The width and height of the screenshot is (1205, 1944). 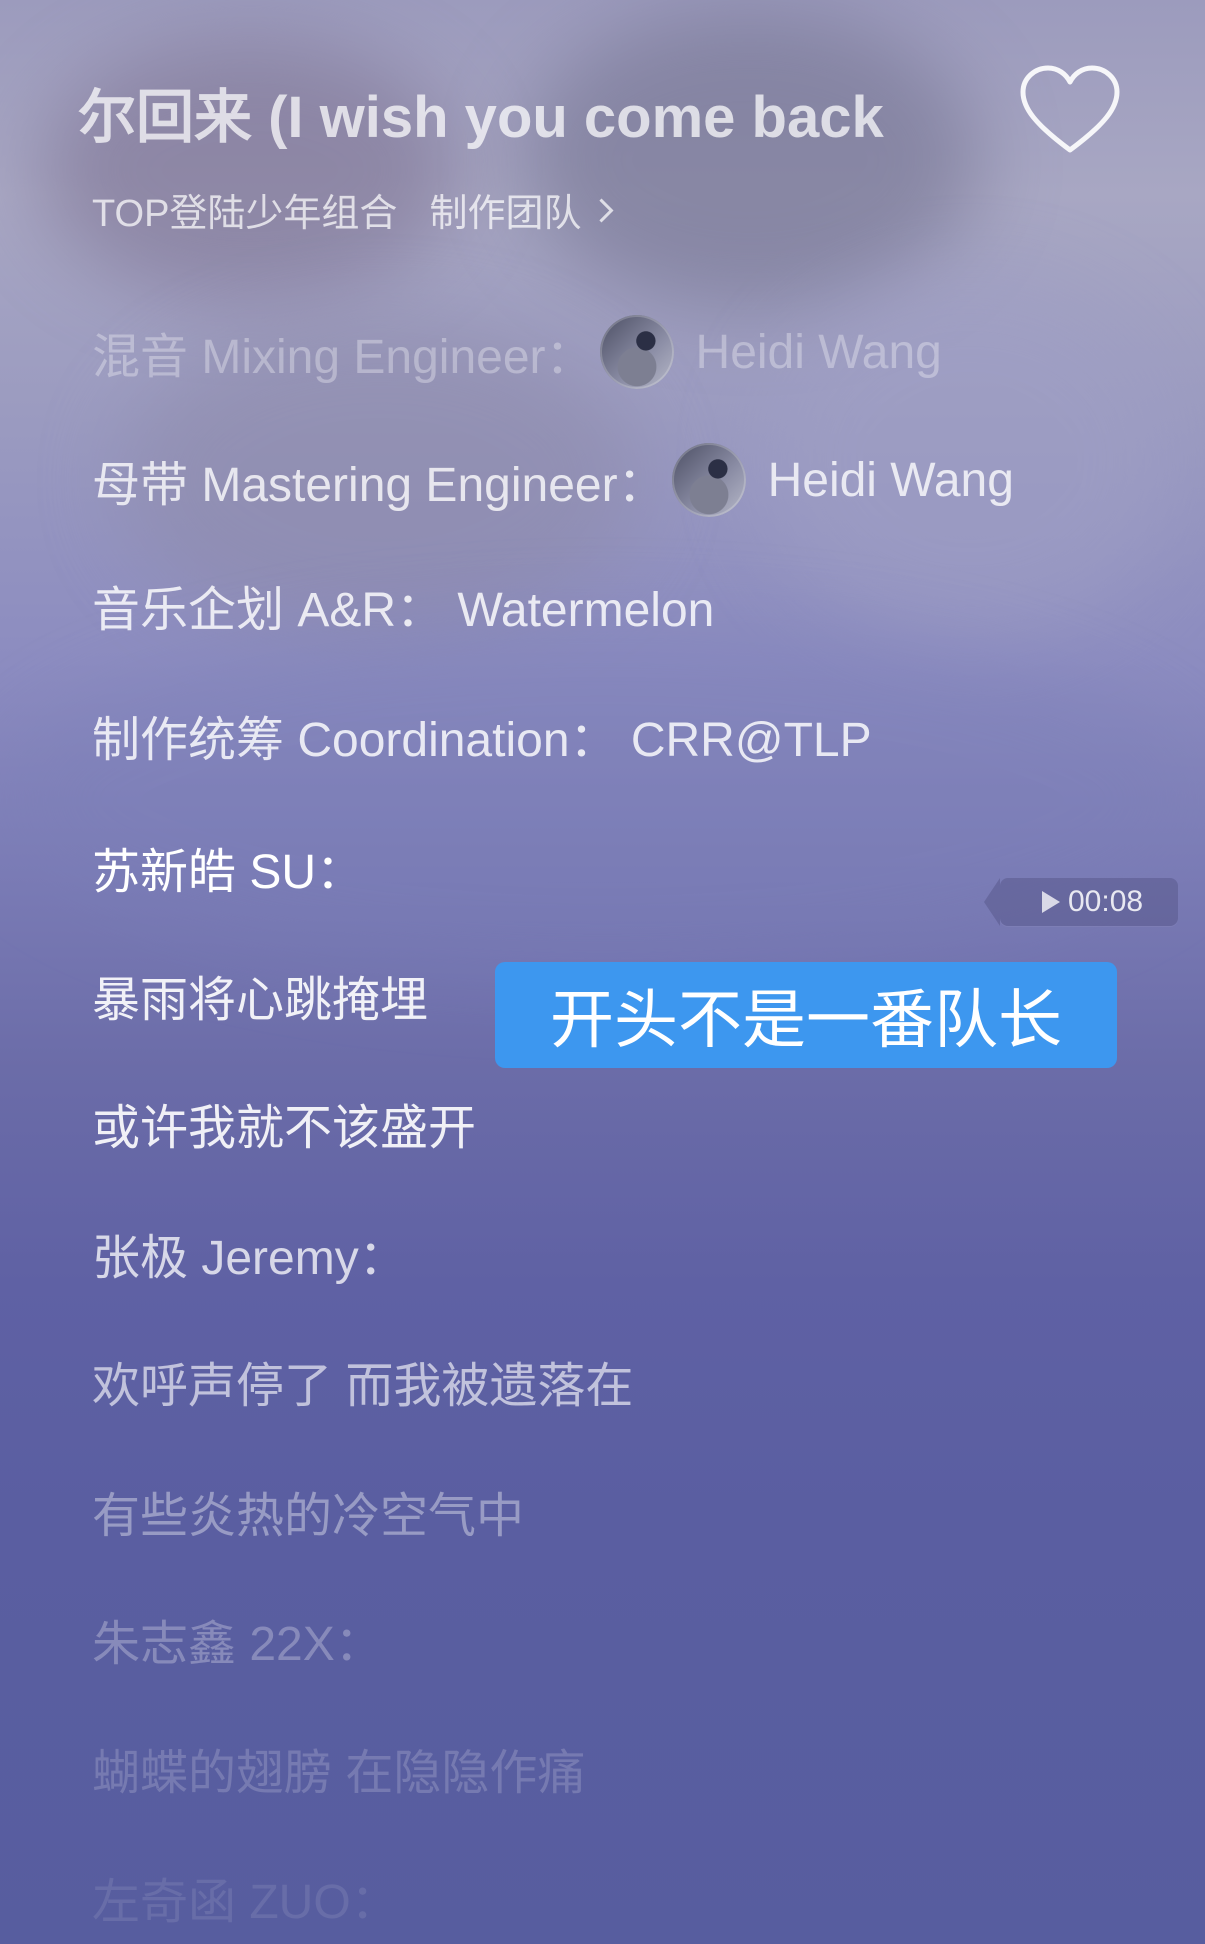 I want to click on chevron-right-icon, so click(x=601, y=210).